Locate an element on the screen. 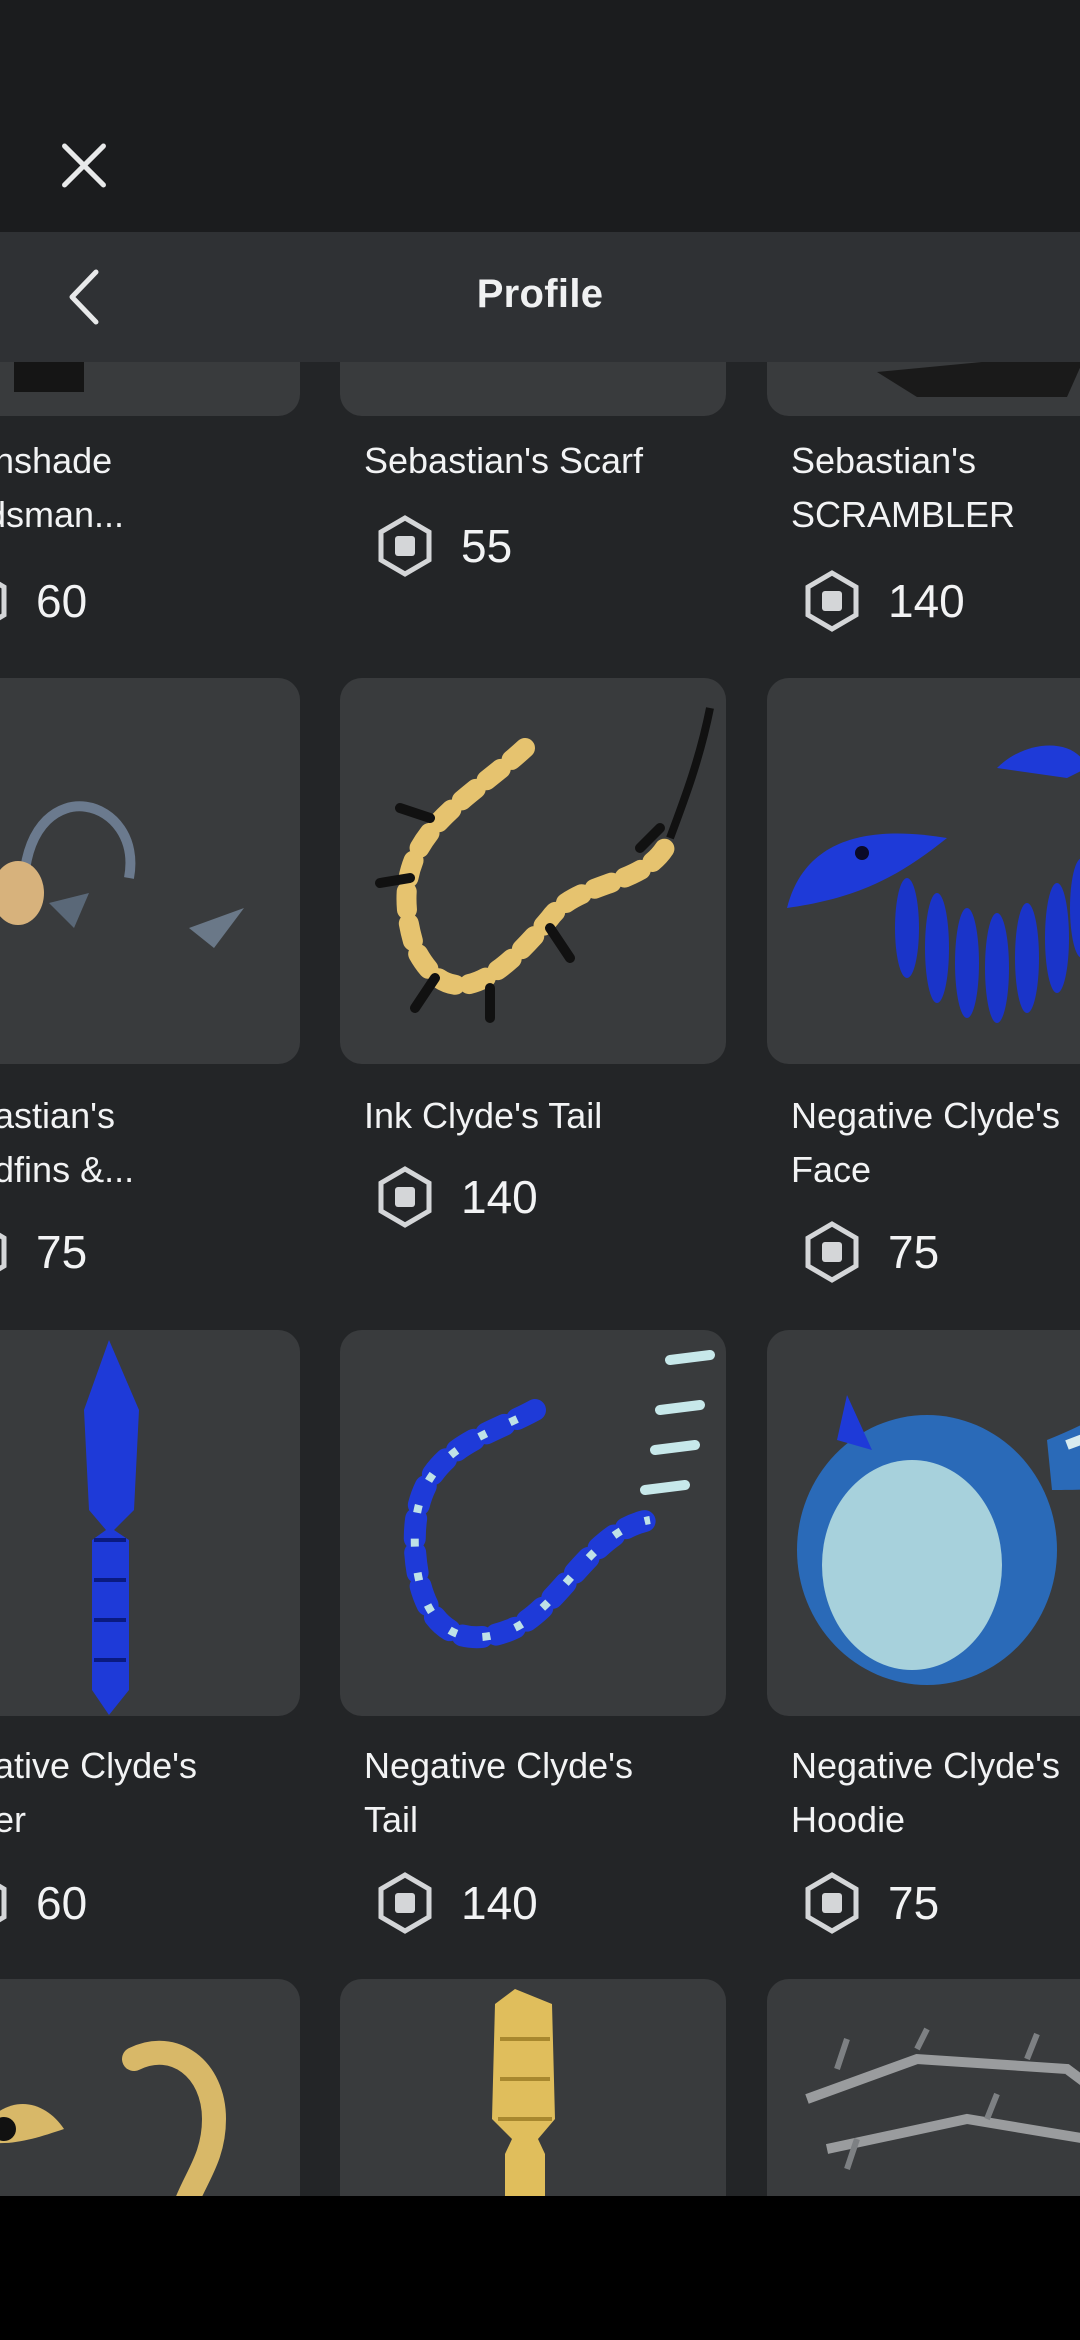 This screenshot has height=2340, width=1080. item-name: Sebastian's Scarf is located at coordinates (559, 461).